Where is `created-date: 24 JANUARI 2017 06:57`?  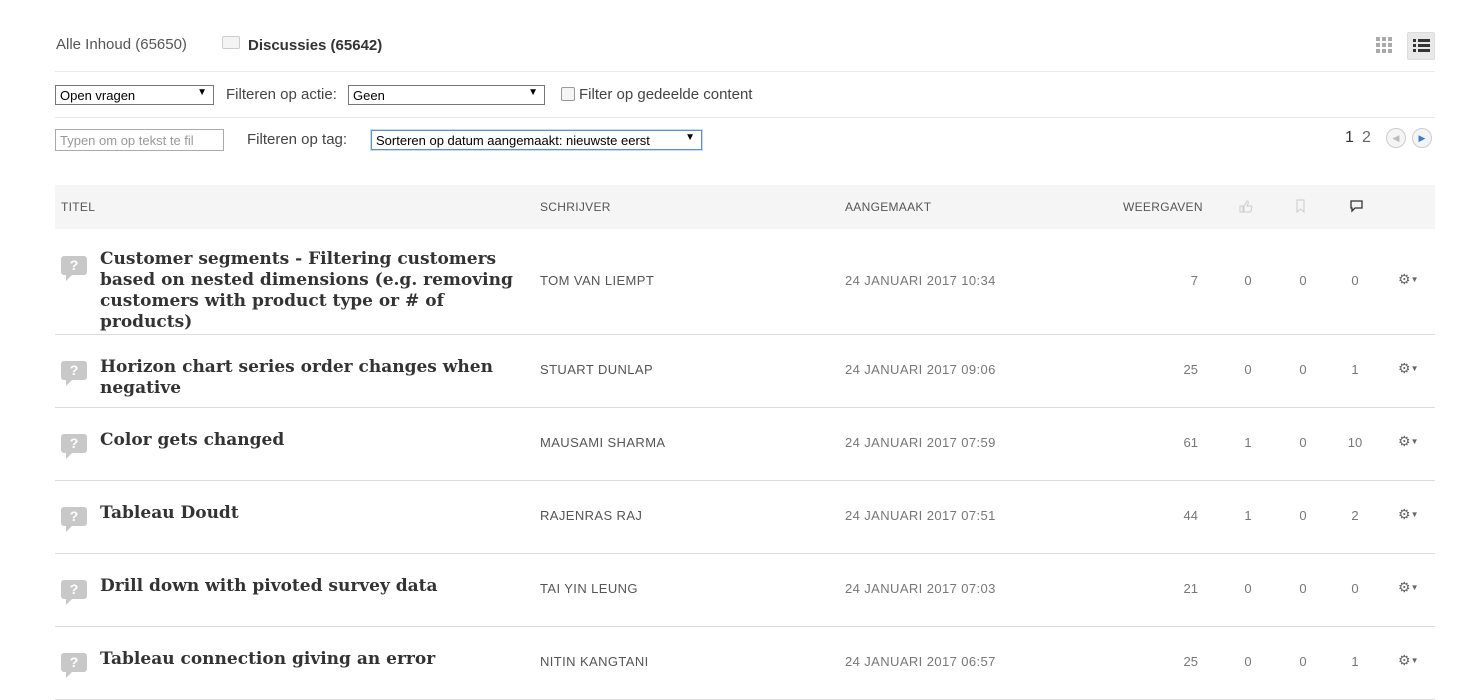 created-date: 24 JANUARI 2017 06:57 is located at coordinates (920, 661).